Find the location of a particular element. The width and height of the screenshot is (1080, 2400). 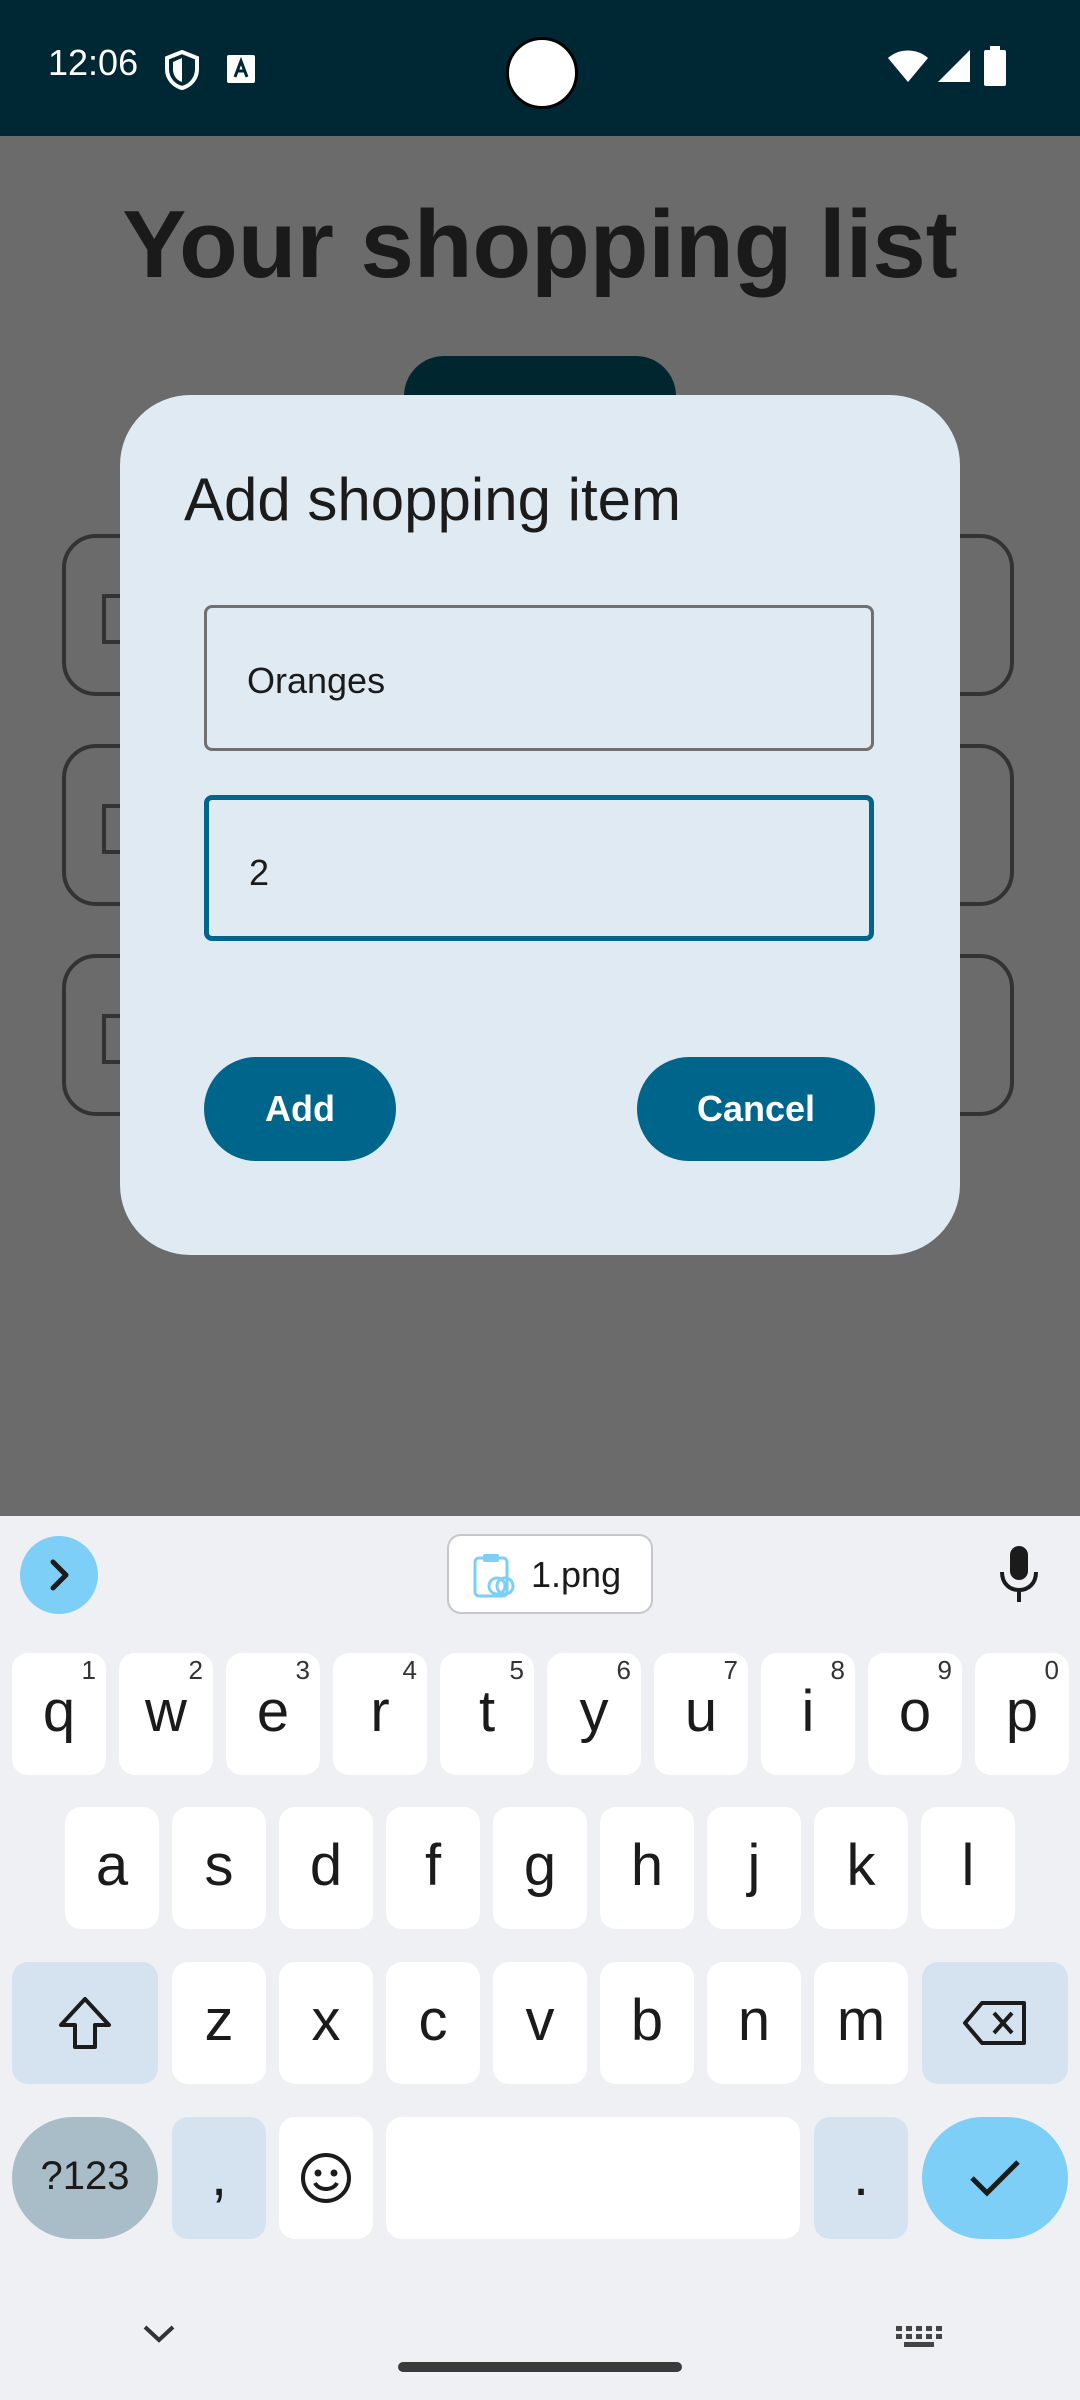

key-o-hint: 9 is located at coordinates (944, 1670).